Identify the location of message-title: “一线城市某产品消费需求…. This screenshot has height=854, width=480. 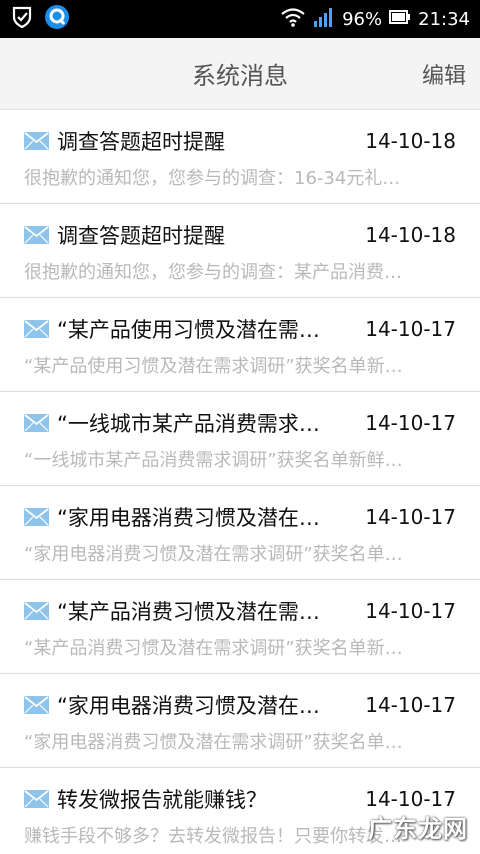
(188, 424).